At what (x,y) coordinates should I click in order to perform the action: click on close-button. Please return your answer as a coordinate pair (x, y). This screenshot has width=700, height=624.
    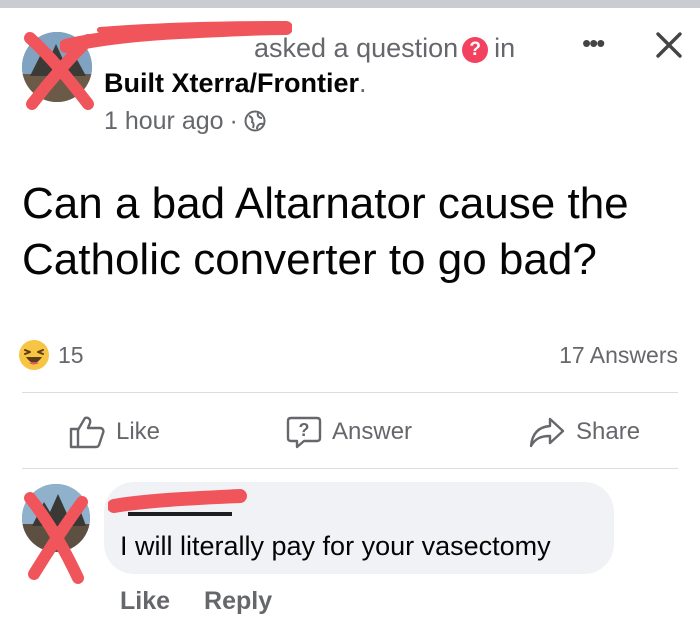
    Looking at the image, I should click on (669, 45).